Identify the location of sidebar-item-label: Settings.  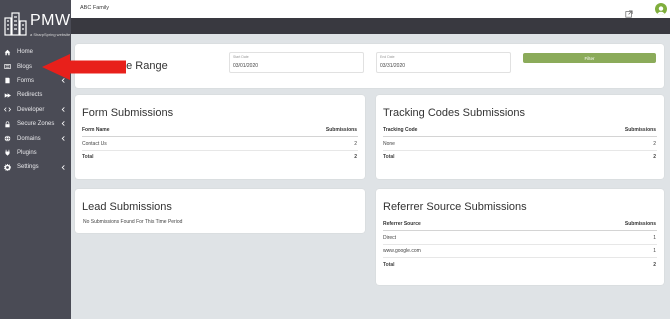
(28, 167).